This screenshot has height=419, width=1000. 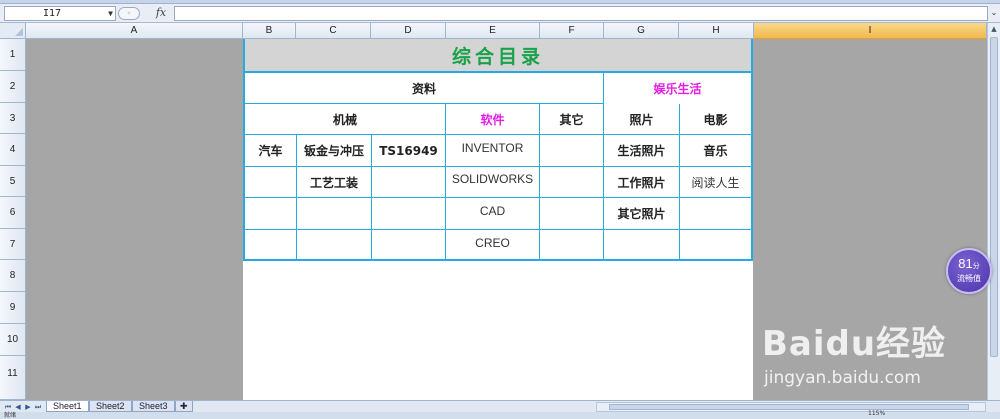 What do you see at coordinates (333, 31) in the screenshot?
I see `column-header-c: C` at bounding box center [333, 31].